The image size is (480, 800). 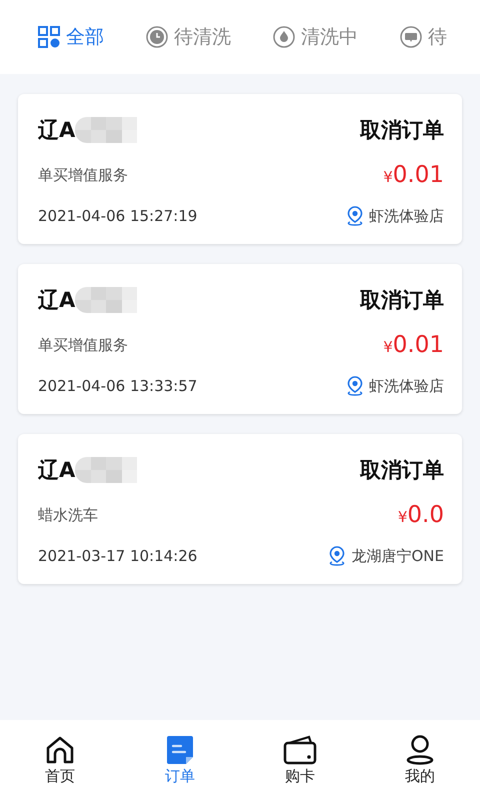 I want to click on nav-item: 我的, so click(x=420, y=760).